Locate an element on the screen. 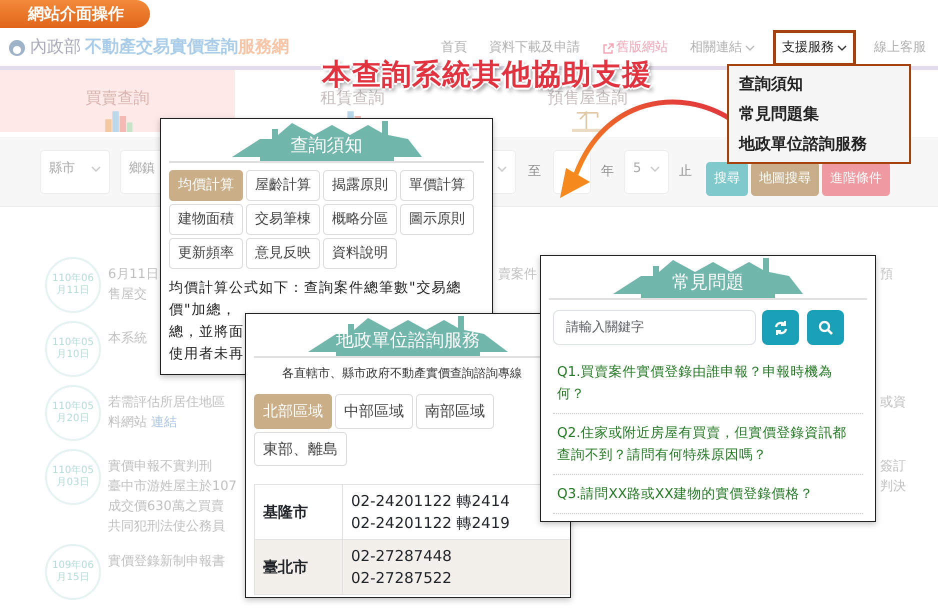 The height and width of the screenshot is (615, 938). label-text: 年 is located at coordinates (607, 171).